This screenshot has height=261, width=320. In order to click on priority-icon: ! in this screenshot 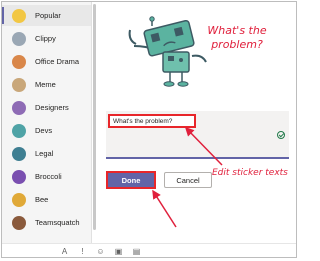, I will do `click(82, 251)`.